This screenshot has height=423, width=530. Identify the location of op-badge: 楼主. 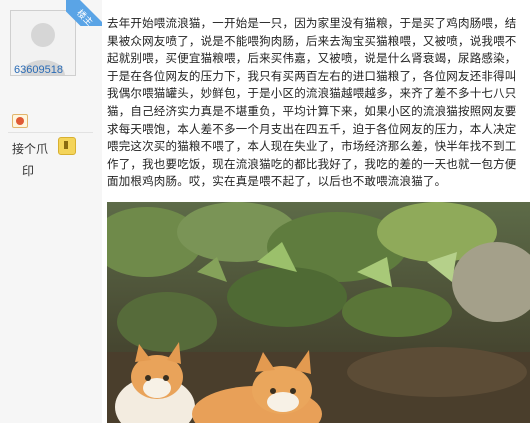
(84, 13).